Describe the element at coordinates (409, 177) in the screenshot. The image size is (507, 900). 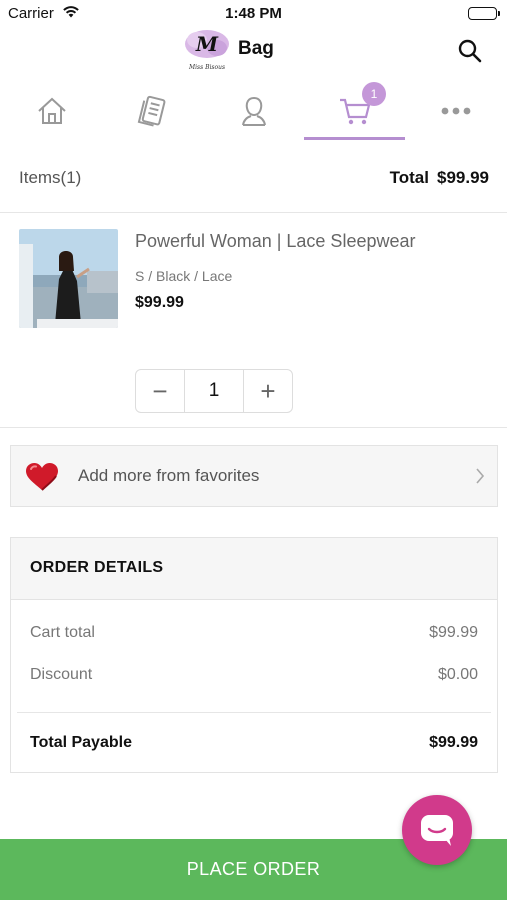
I see `total-label: Total` at that location.